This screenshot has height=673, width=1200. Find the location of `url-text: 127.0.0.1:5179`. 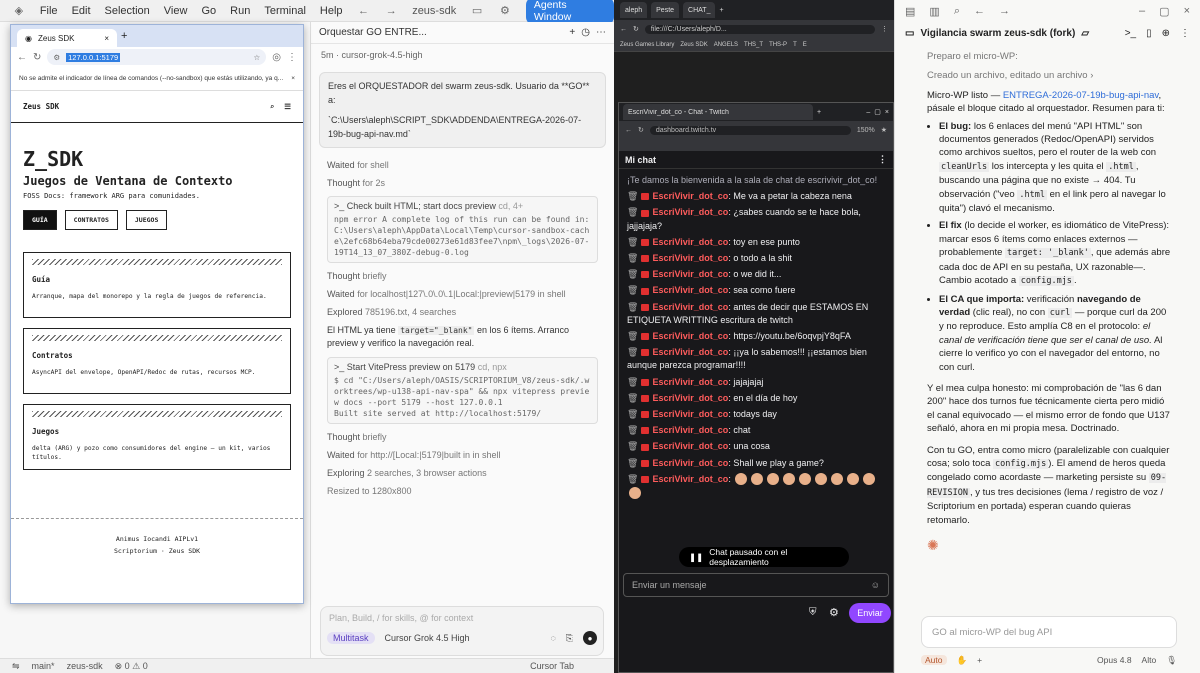

url-text: 127.0.0.1:5179 is located at coordinates (93, 57).